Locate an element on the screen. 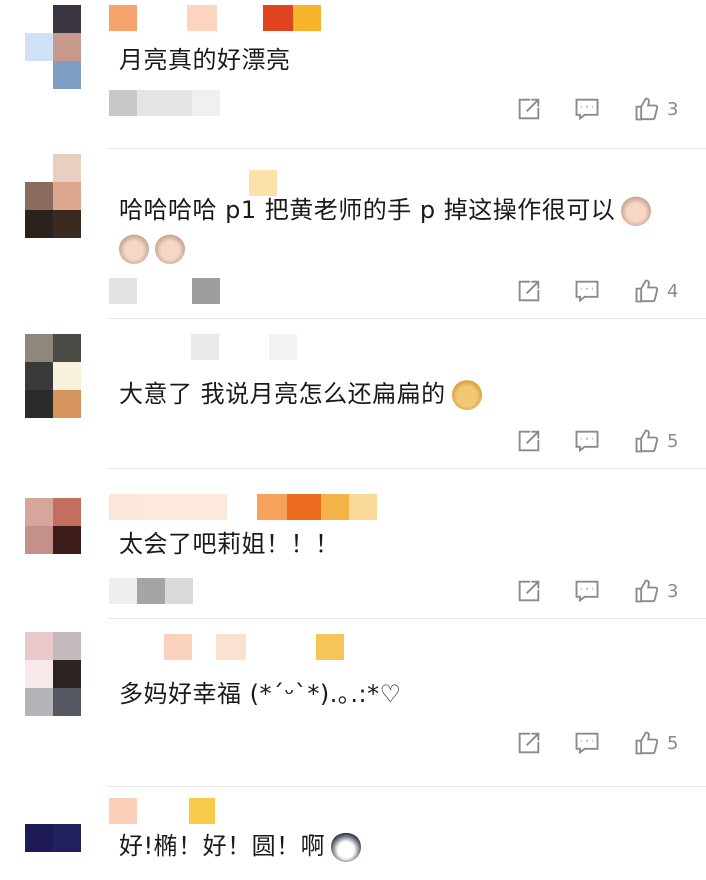 This screenshot has height=880, width=706. doge-emoji-icon is located at coordinates (466, 395).